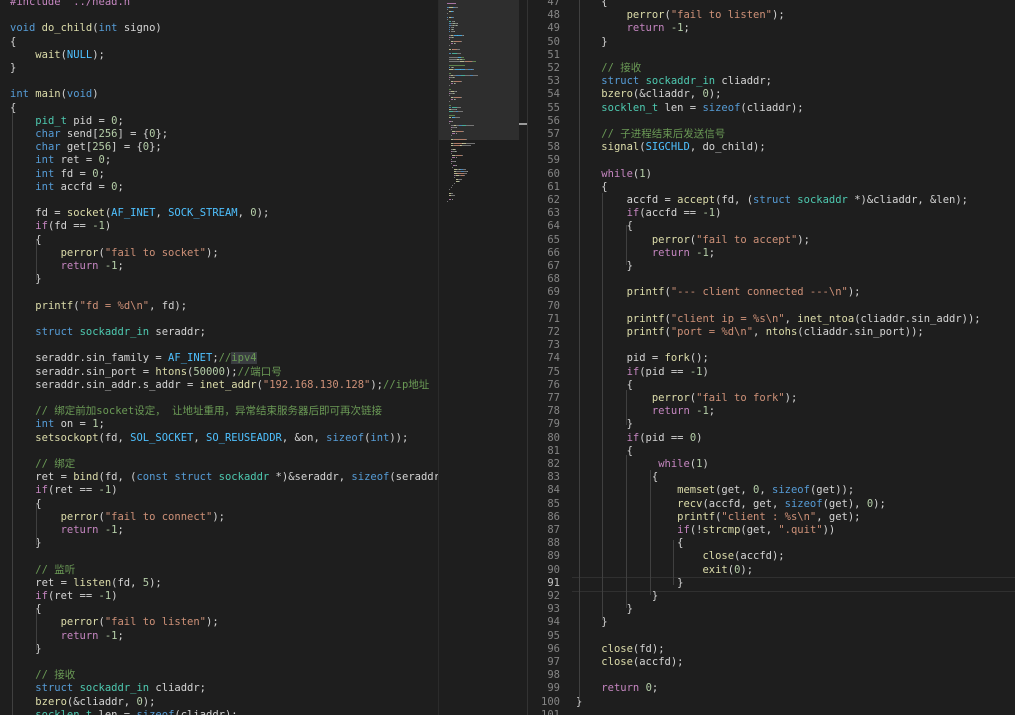 Image resolution: width=1015 pixels, height=715 pixels. What do you see at coordinates (650, 134) in the screenshot?
I see `code-line: // 子进程结束后发送信号` at bounding box center [650, 134].